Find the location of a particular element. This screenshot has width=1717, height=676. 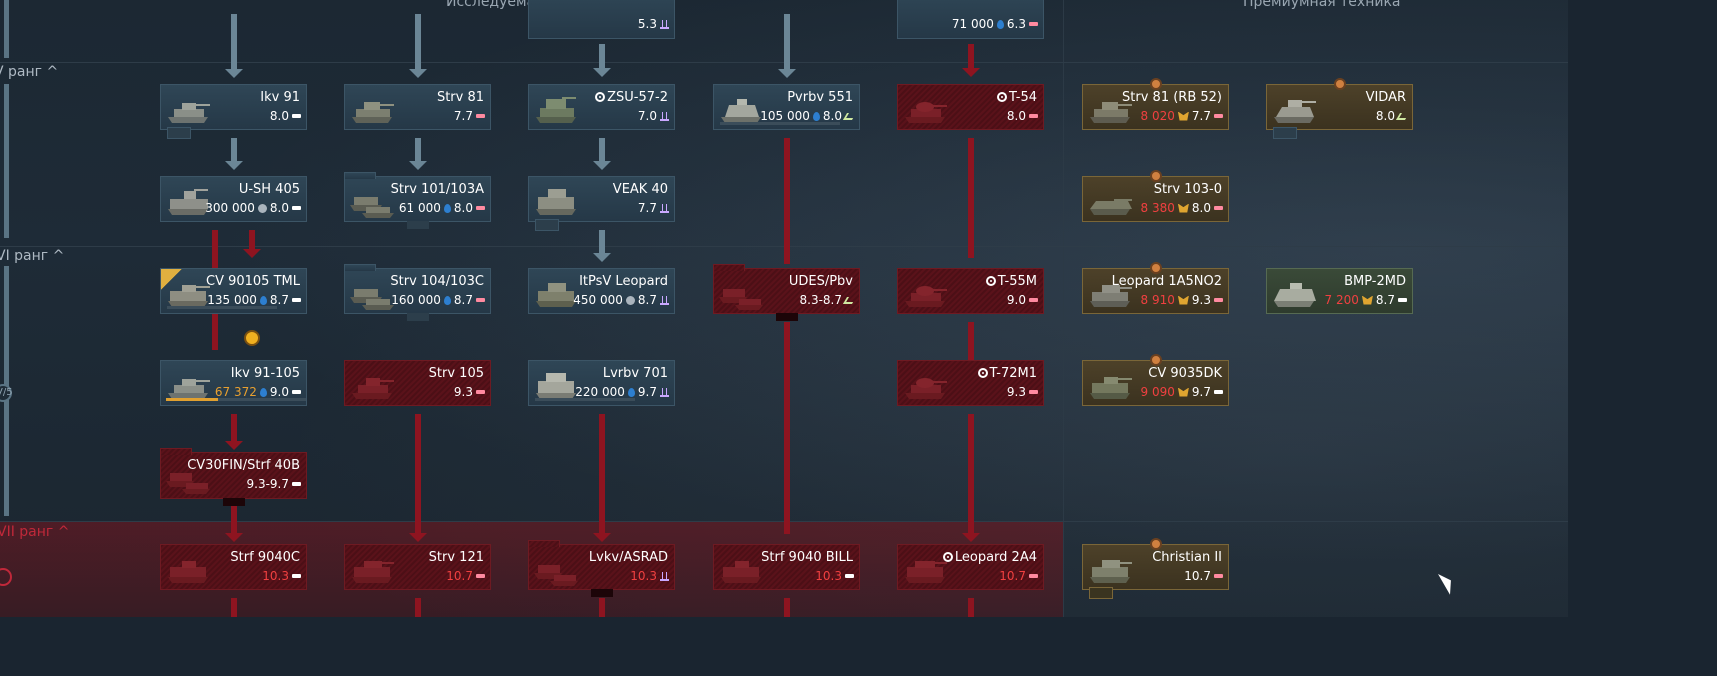

vehicle-card-christian2: Christian II 10.7 is located at coordinates (1155, 568).